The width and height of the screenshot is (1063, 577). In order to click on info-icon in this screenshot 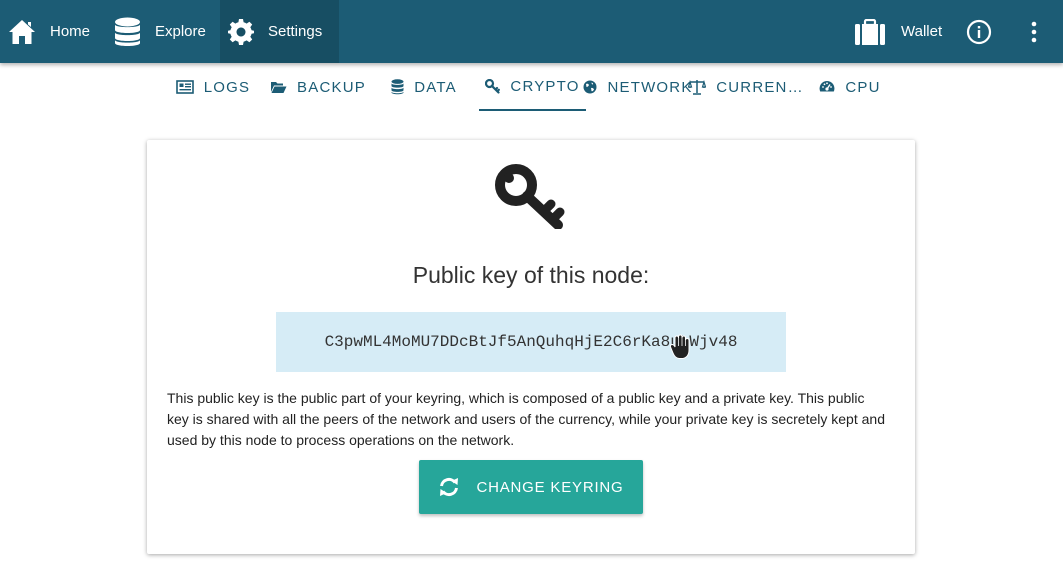, I will do `click(979, 31)`.